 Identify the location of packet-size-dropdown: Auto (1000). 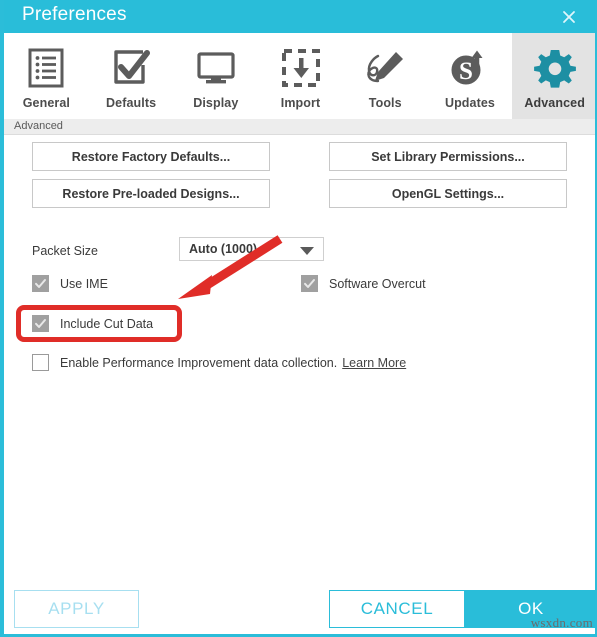
(251, 249).